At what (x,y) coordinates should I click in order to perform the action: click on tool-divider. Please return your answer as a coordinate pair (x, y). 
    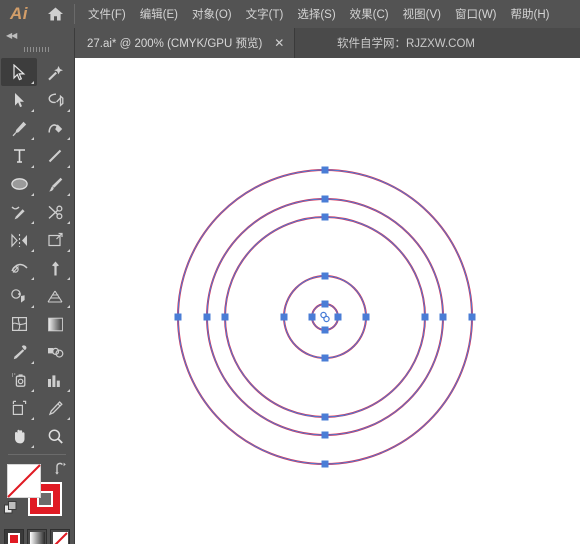
    Looking at the image, I should click on (37, 454).